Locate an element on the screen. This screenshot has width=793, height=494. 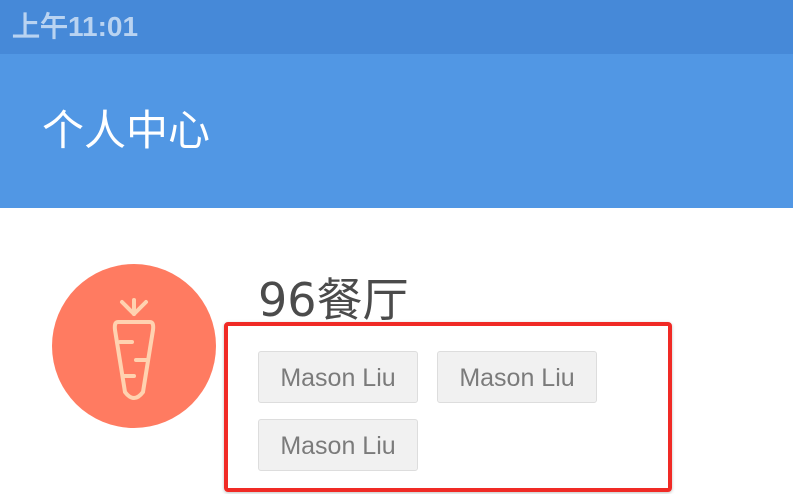
shop-name: 96餐厅 is located at coordinates (333, 300).